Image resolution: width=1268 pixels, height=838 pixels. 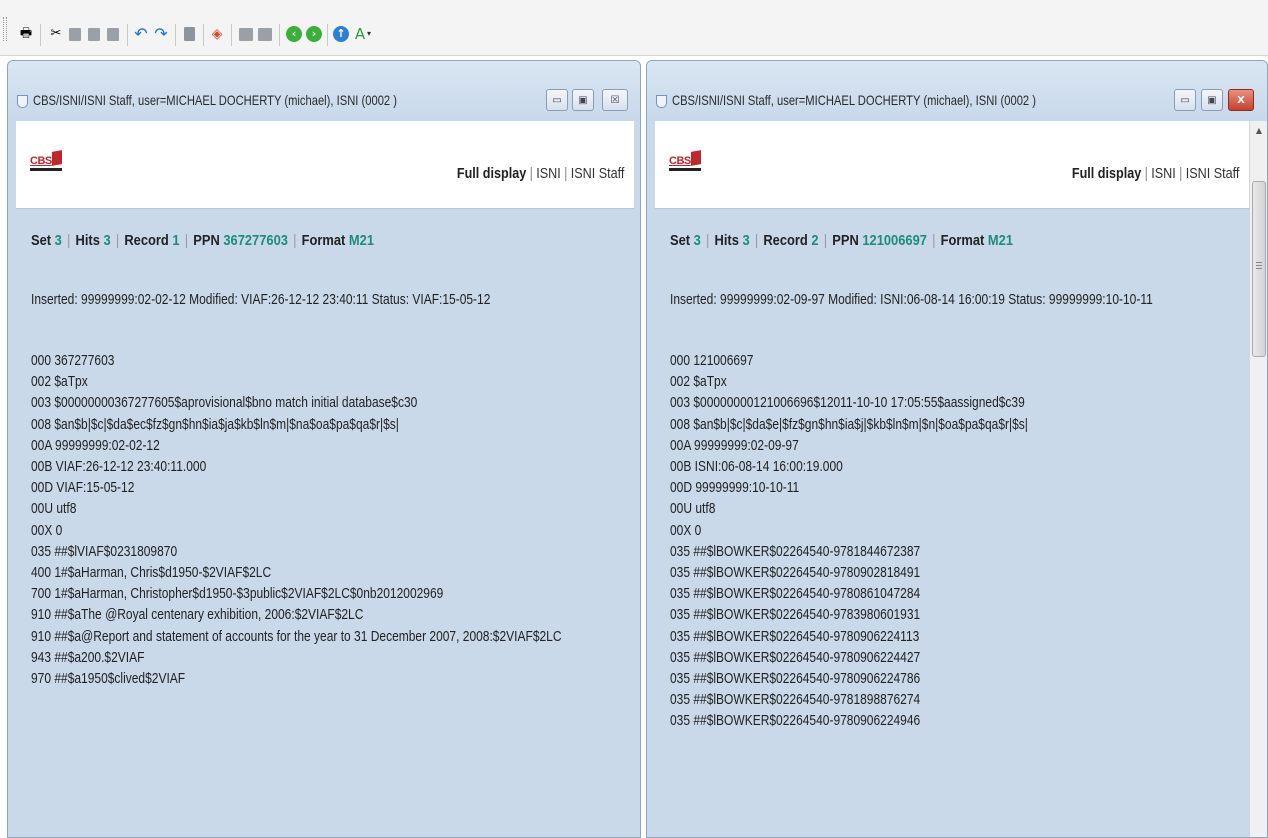 I want to click on vertical-scrollbar: ▲, so click(x=1258, y=479).